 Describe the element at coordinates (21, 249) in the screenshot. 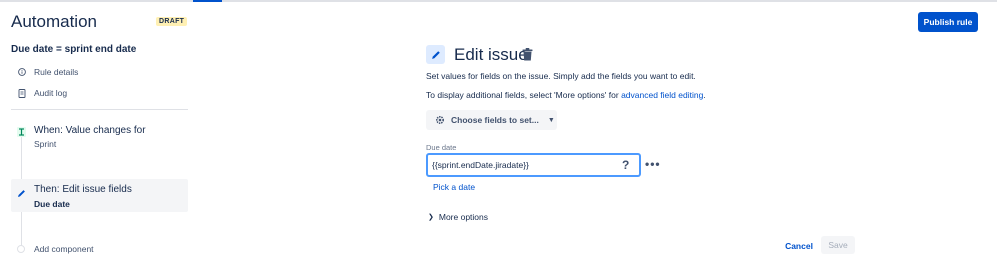

I see `add-component-dot` at that location.